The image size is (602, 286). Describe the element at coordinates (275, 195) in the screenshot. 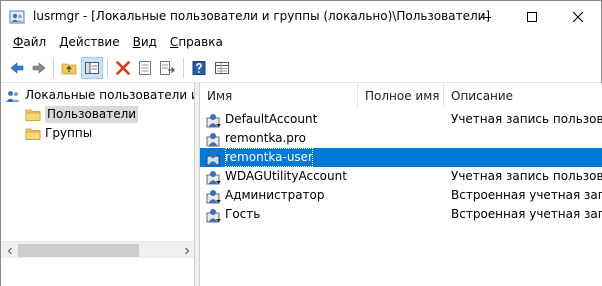

I see `user-name: Администратор` at that location.